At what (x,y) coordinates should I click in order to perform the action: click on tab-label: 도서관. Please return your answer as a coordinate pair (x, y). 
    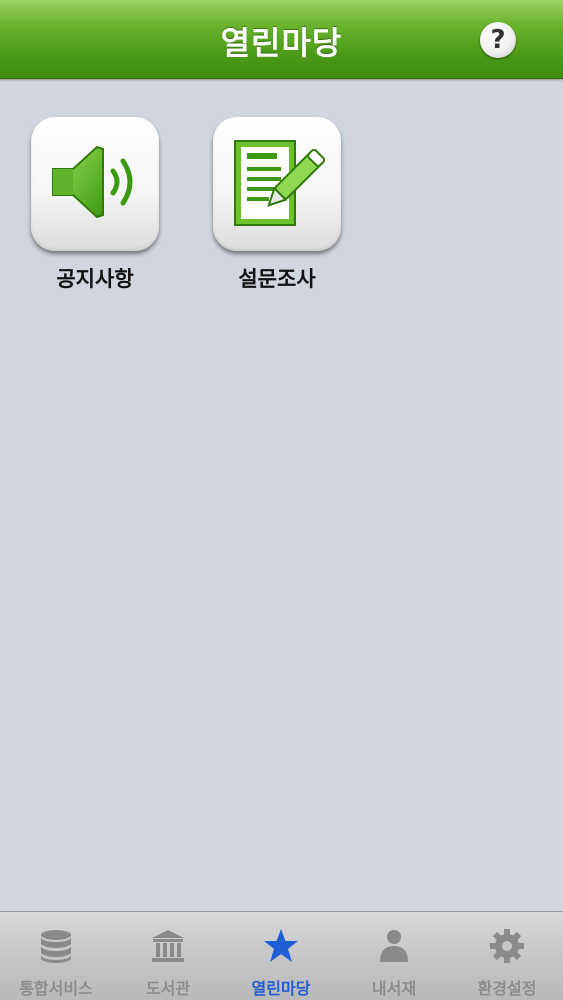
    Looking at the image, I should click on (168, 988).